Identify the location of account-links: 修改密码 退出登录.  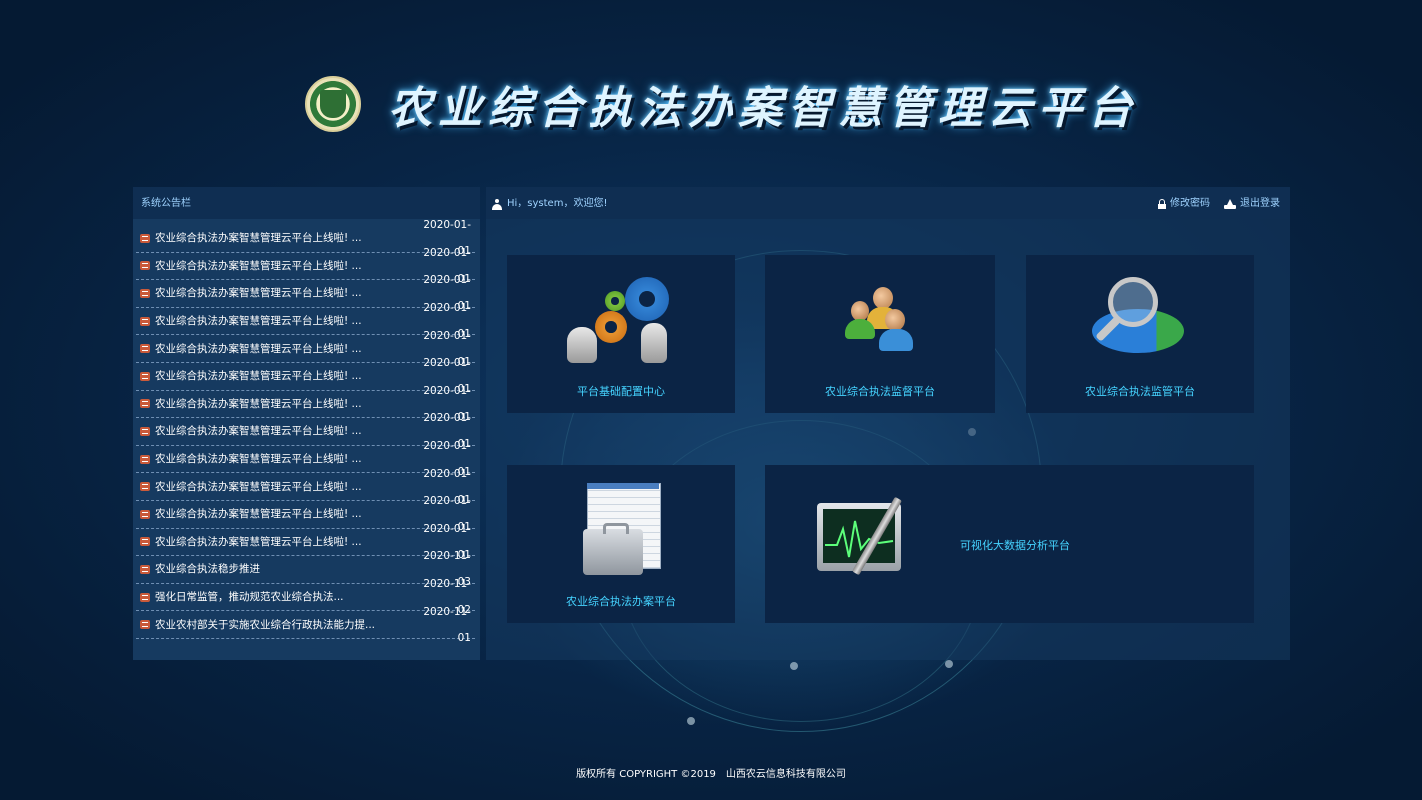
(1219, 204).